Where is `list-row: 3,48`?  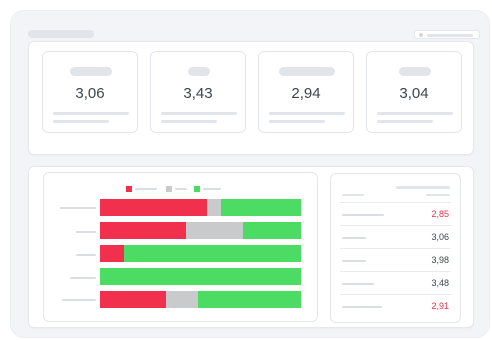 list-row: 3,48 is located at coordinates (395, 282).